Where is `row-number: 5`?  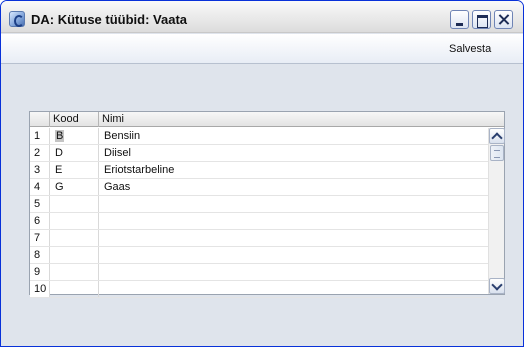
row-number: 5 is located at coordinates (40, 204).